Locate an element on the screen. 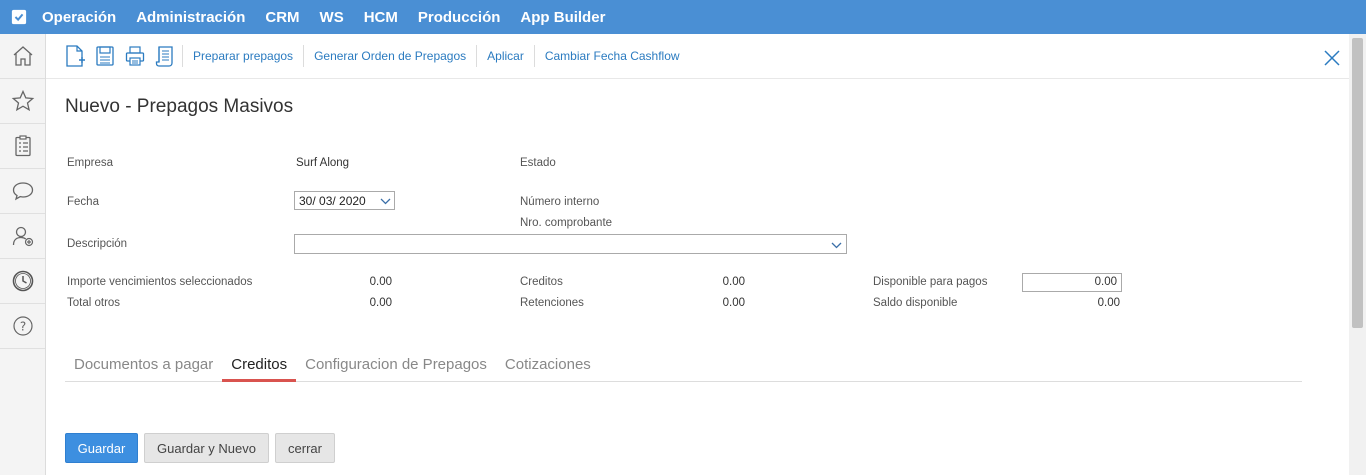  total-otros-label: Total otros is located at coordinates (94, 303).